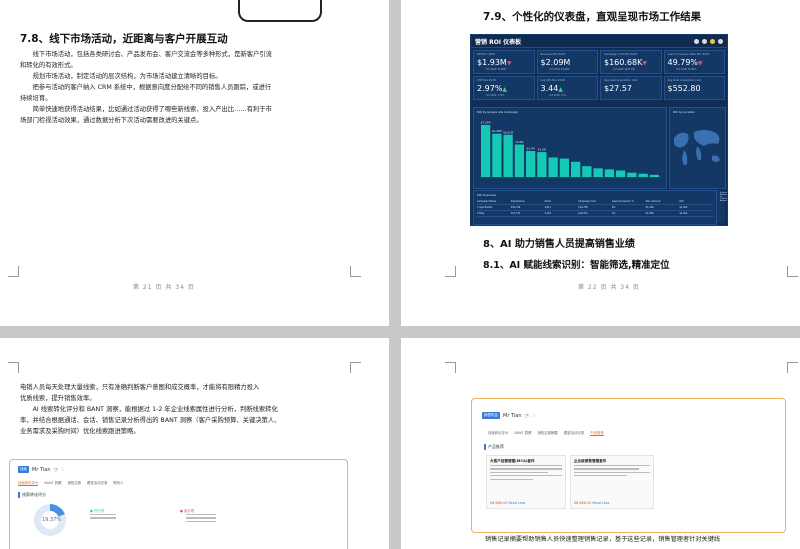  What do you see at coordinates (498, 112) in the screenshot?
I see `panel-title: ROI by Google Ads Campaign` at bounding box center [498, 112].